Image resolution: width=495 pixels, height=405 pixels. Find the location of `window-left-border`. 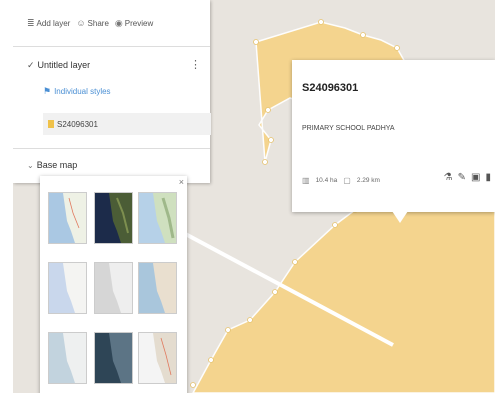

window-left-border is located at coordinates (6, 202).